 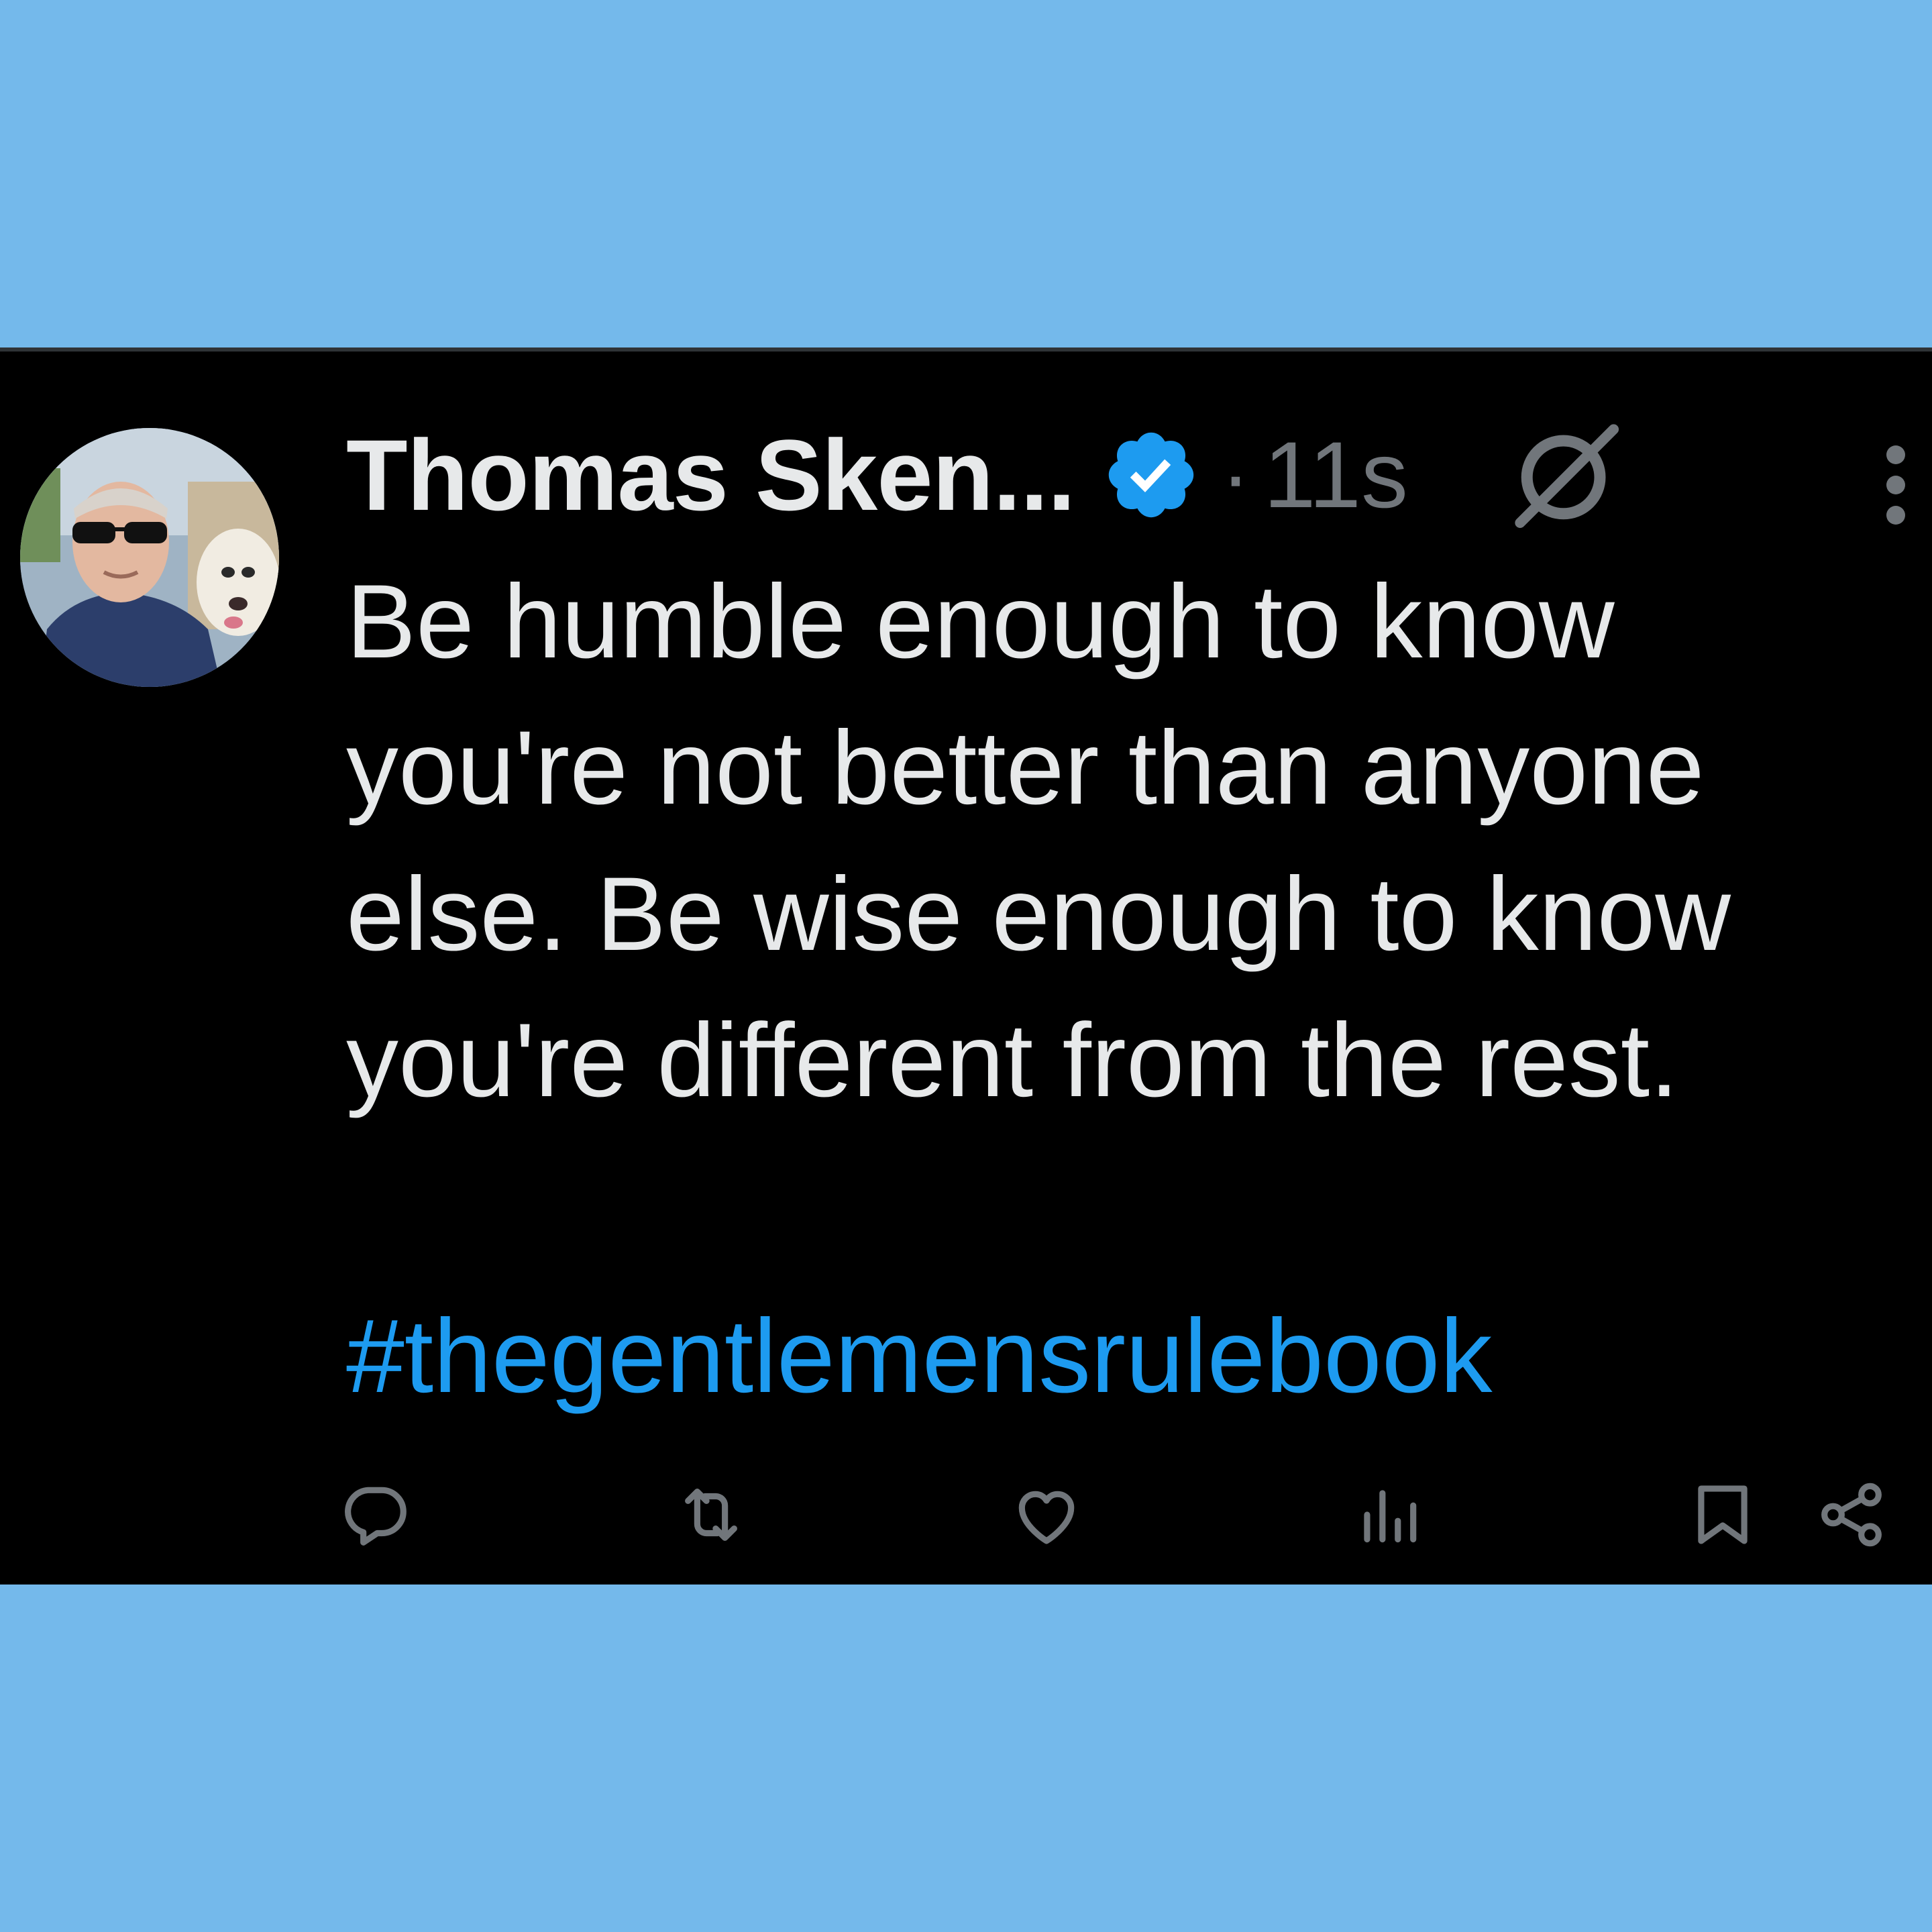 I want to click on bookmark-icon, so click(x=1723, y=1514).